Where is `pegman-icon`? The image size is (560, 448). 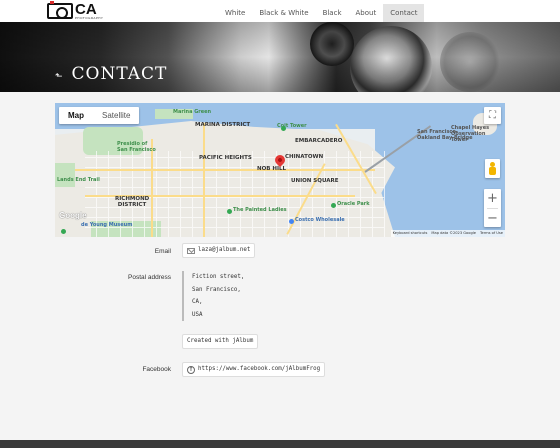
pegman-icon is located at coordinates (492, 168).